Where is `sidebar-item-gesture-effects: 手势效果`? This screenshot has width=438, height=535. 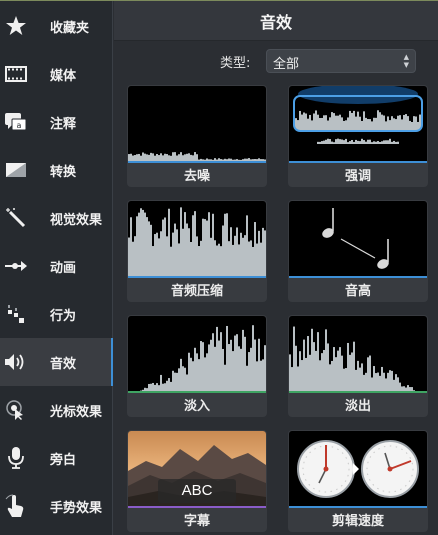
sidebar-item-gesture-effects: 手势效果 is located at coordinates (56, 506).